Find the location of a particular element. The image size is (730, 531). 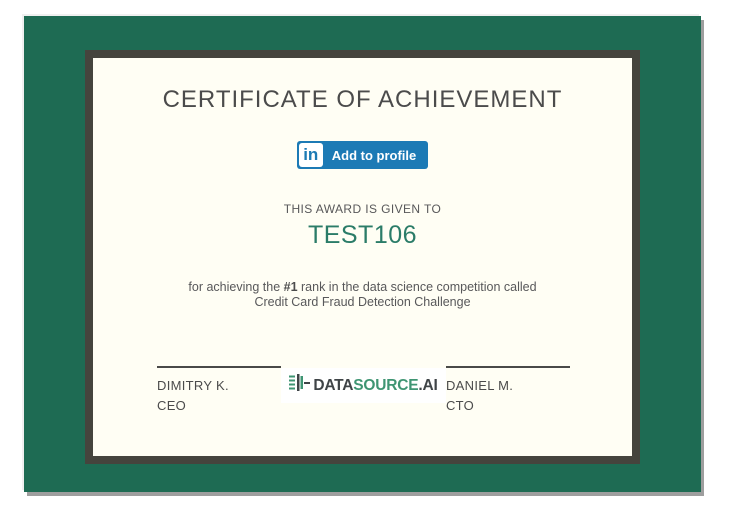

signatory-name: DIMITRY K. is located at coordinates (193, 385).